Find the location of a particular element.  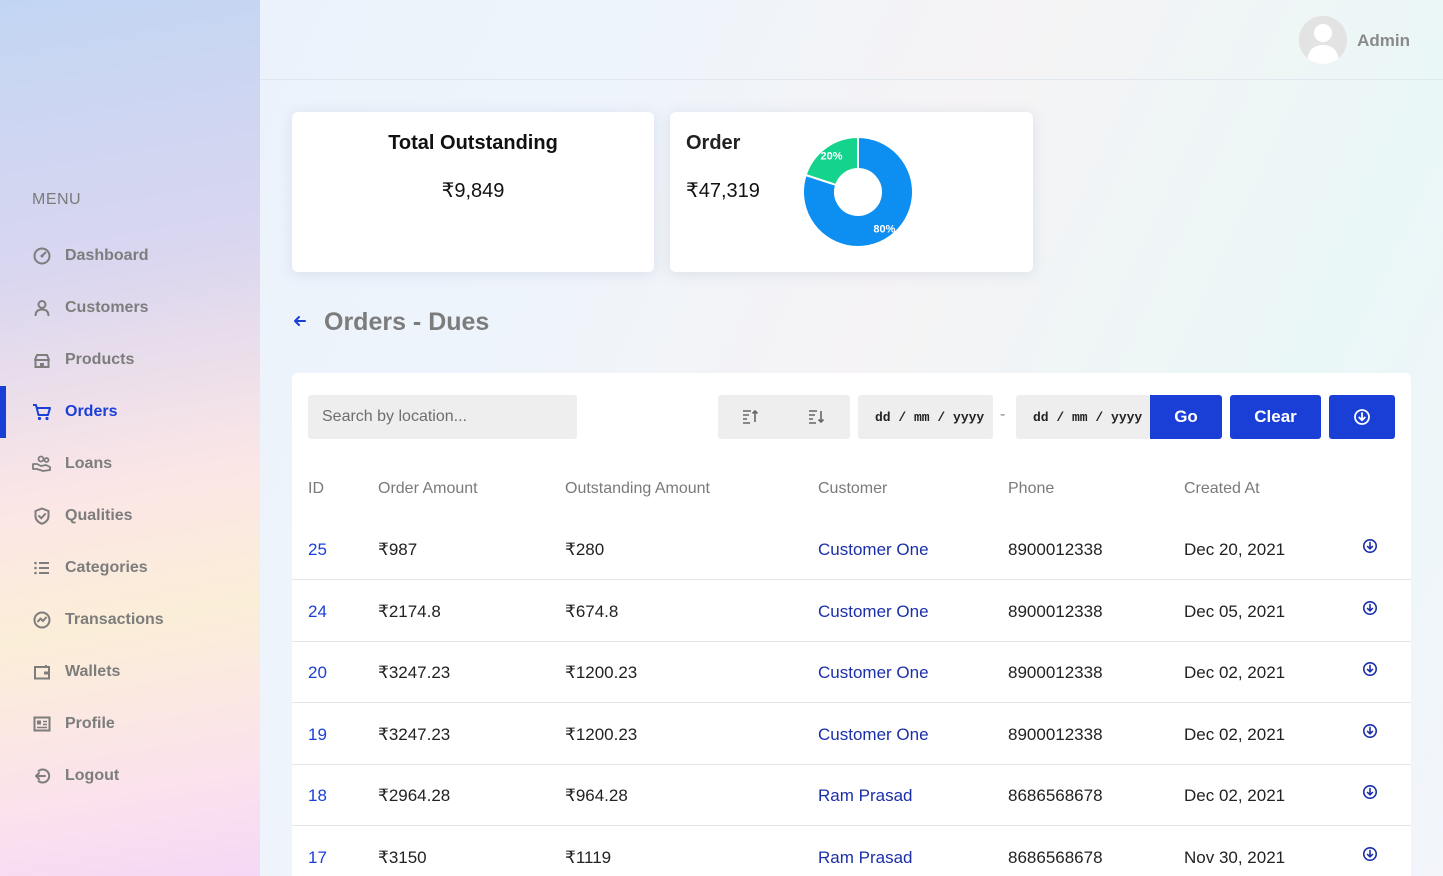

sidebar-item-products: Products is located at coordinates (130, 360).